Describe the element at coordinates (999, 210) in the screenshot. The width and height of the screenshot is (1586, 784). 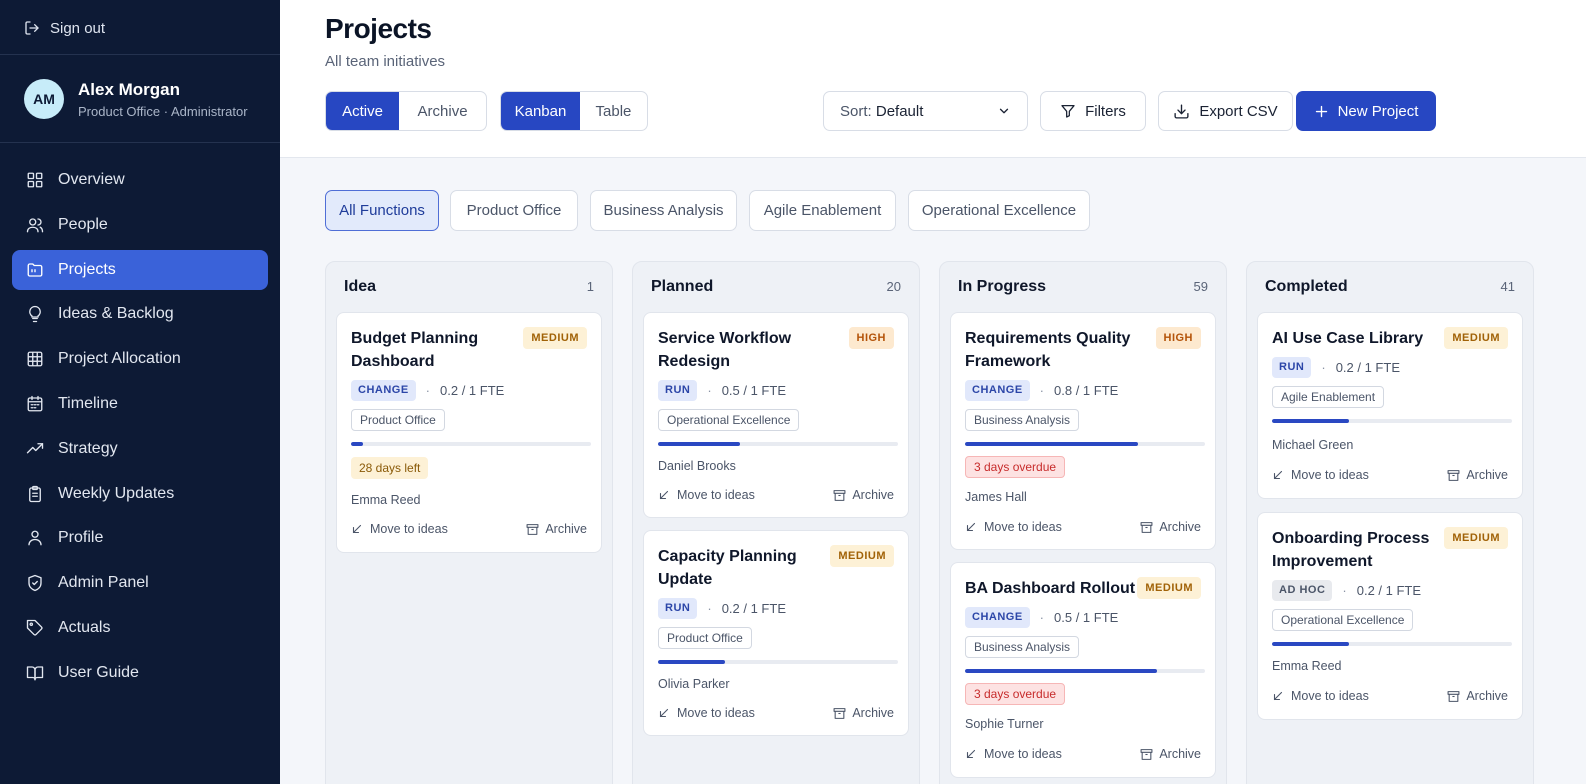
I see `filter-operational-excellence: Operational Excellence` at that location.